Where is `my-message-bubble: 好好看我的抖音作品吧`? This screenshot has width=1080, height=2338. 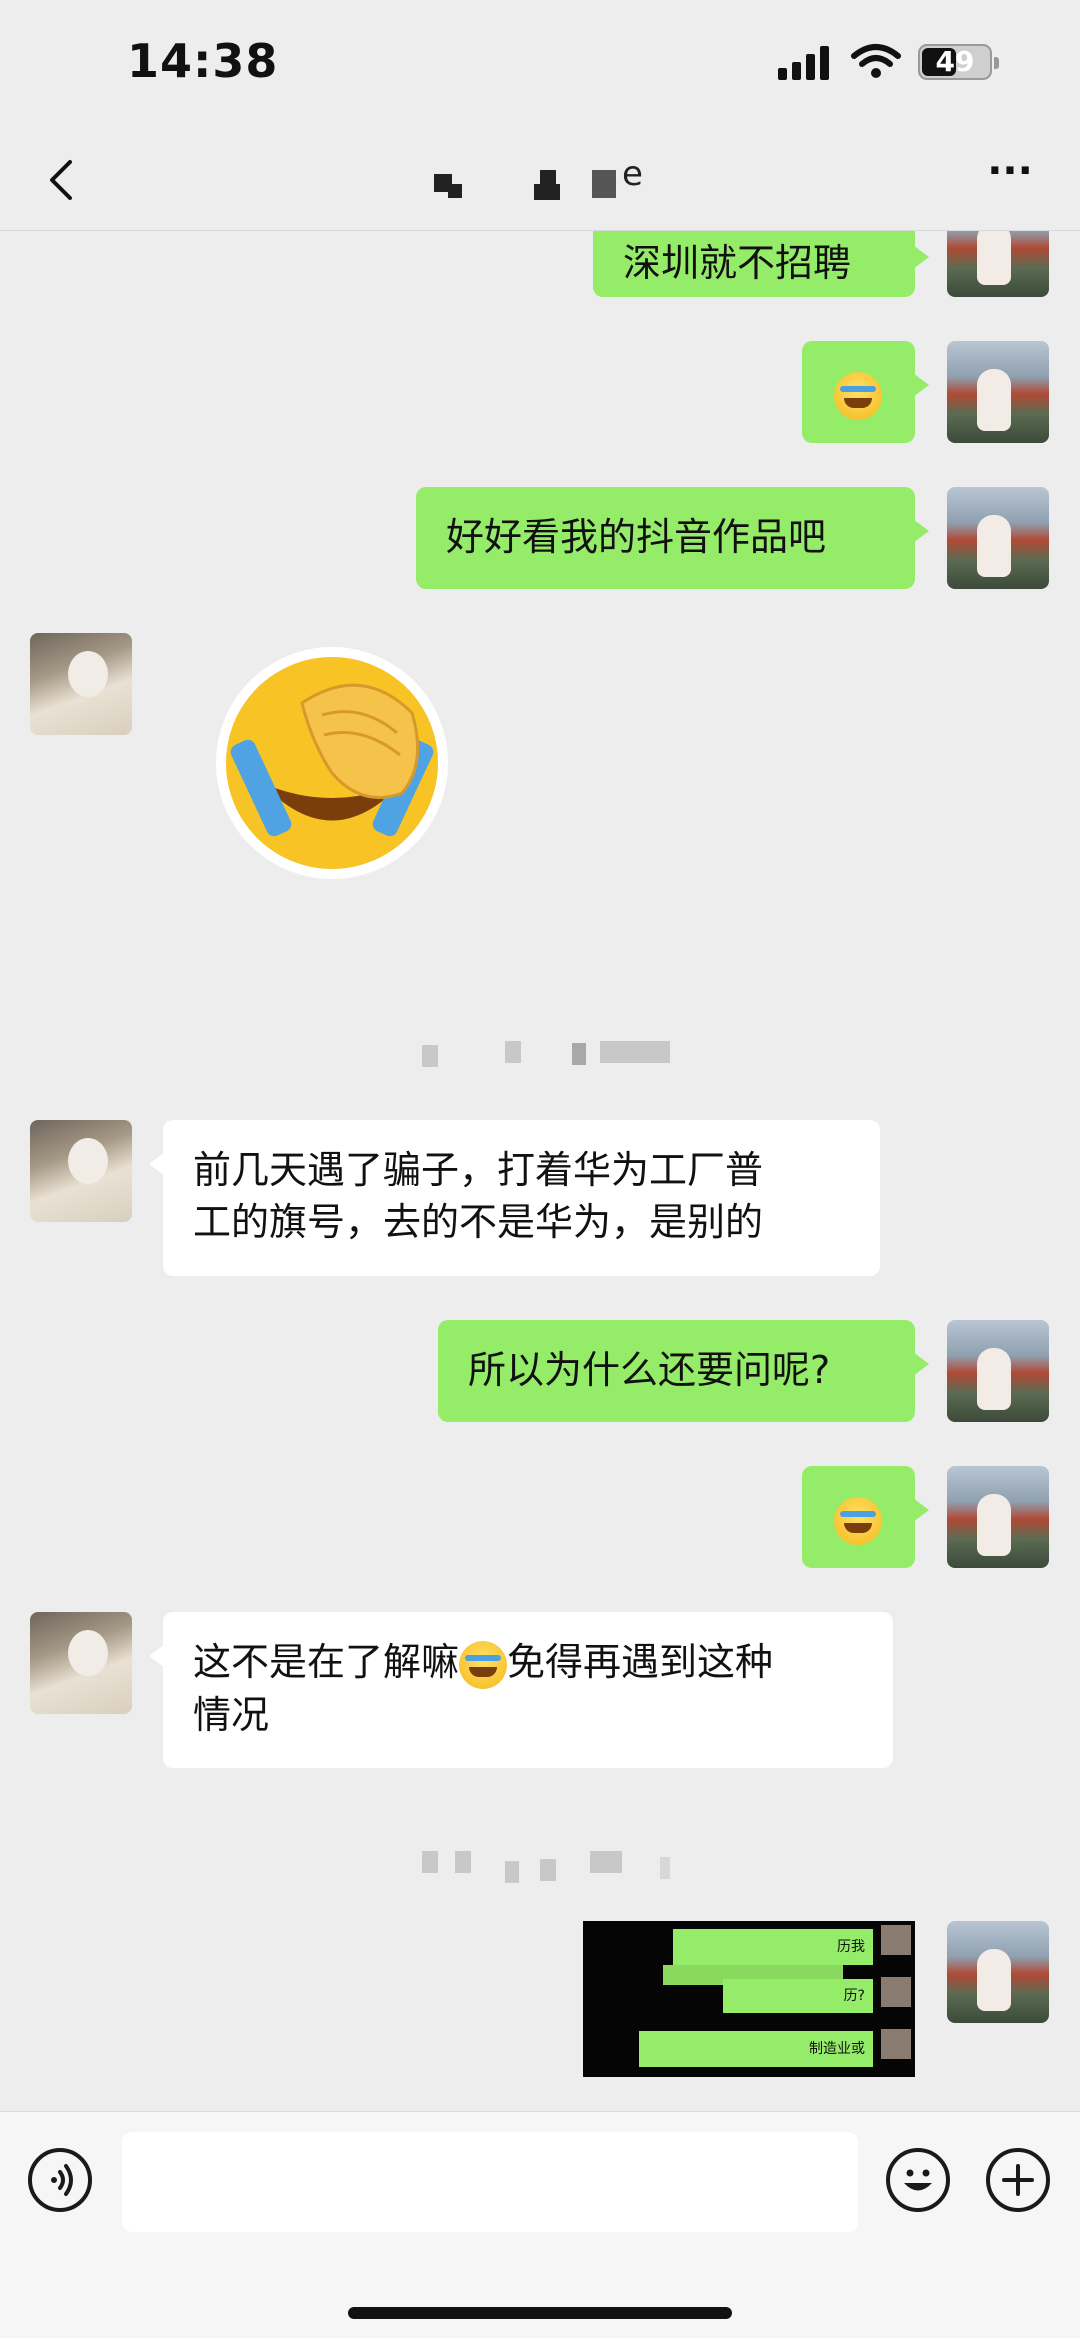 my-message-bubble: 好好看我的抖音作品吧 is located at coordinates (672, 538).